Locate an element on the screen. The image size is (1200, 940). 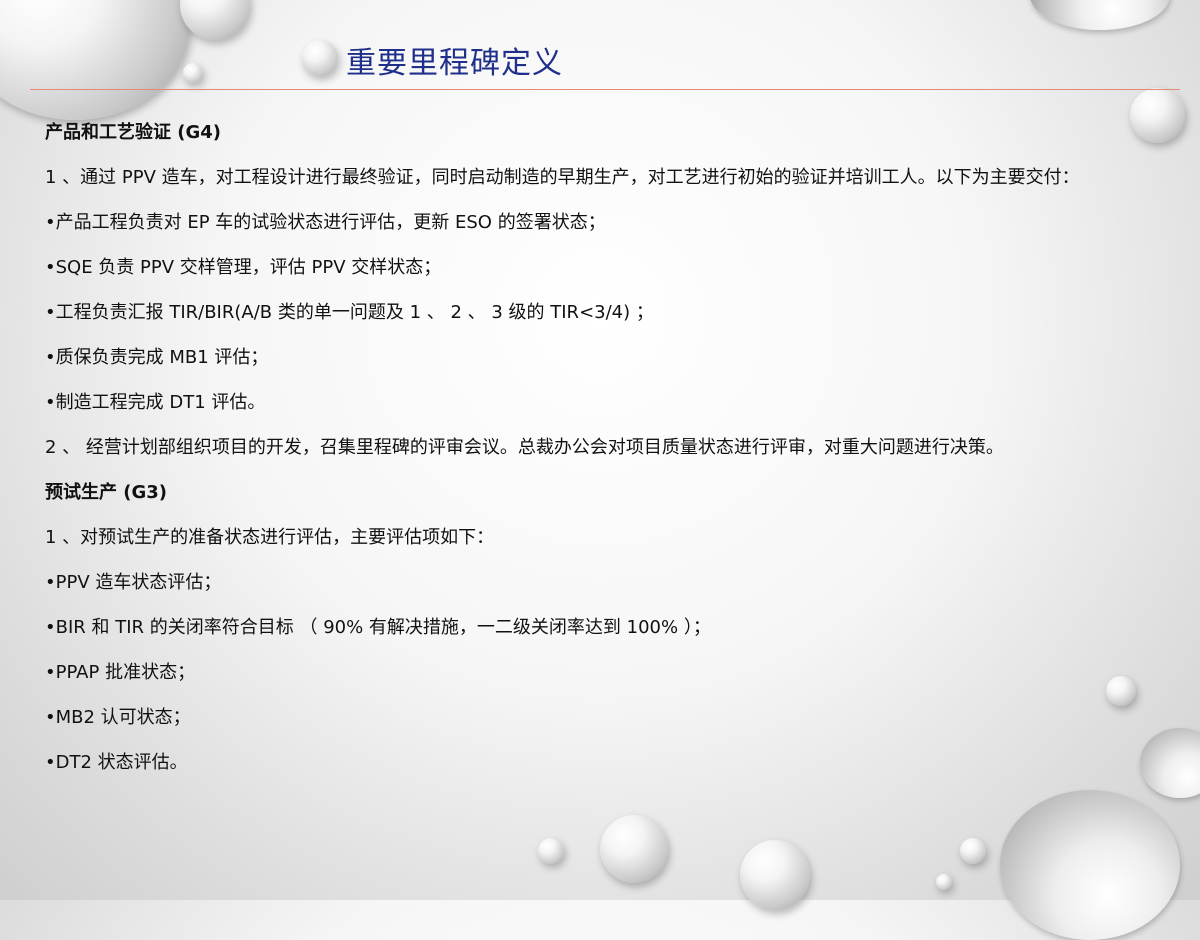
slide-title: 重要里程碑定义 is located at coordinates (454, 63).